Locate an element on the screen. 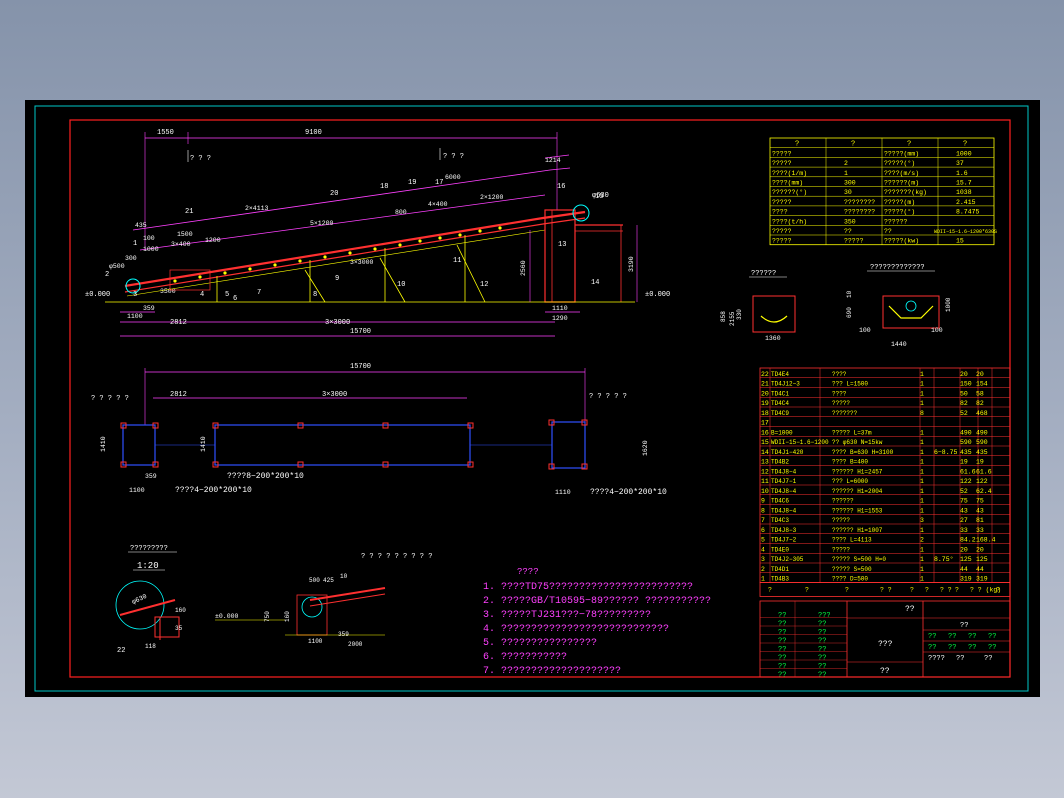 Image resolution: width=1064 pixels, height=798 pixels. bom-cell: ?????? is located at coordinates (843, 501).